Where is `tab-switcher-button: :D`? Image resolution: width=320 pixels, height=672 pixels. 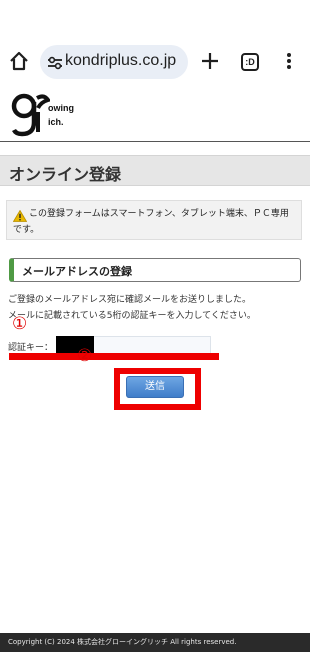
tab-switcher-button: :D is located at coordinates (250, 62).